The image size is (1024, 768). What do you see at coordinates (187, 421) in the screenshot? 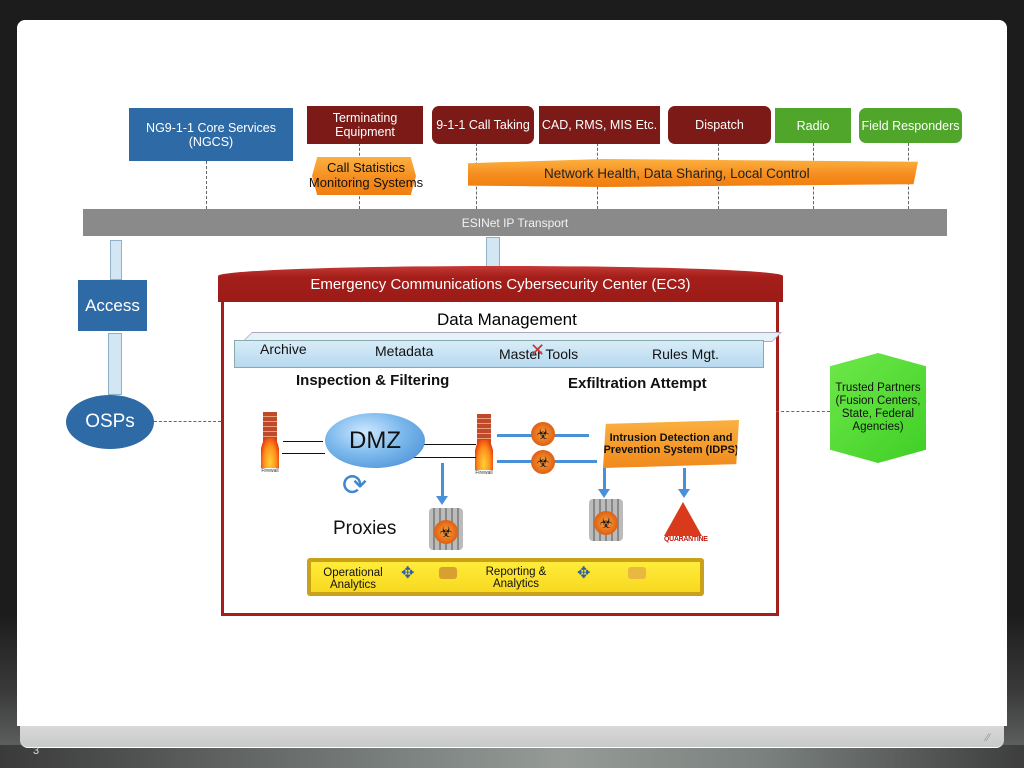
I see `osps-ec3-connector` at bounding box center [187, 421].